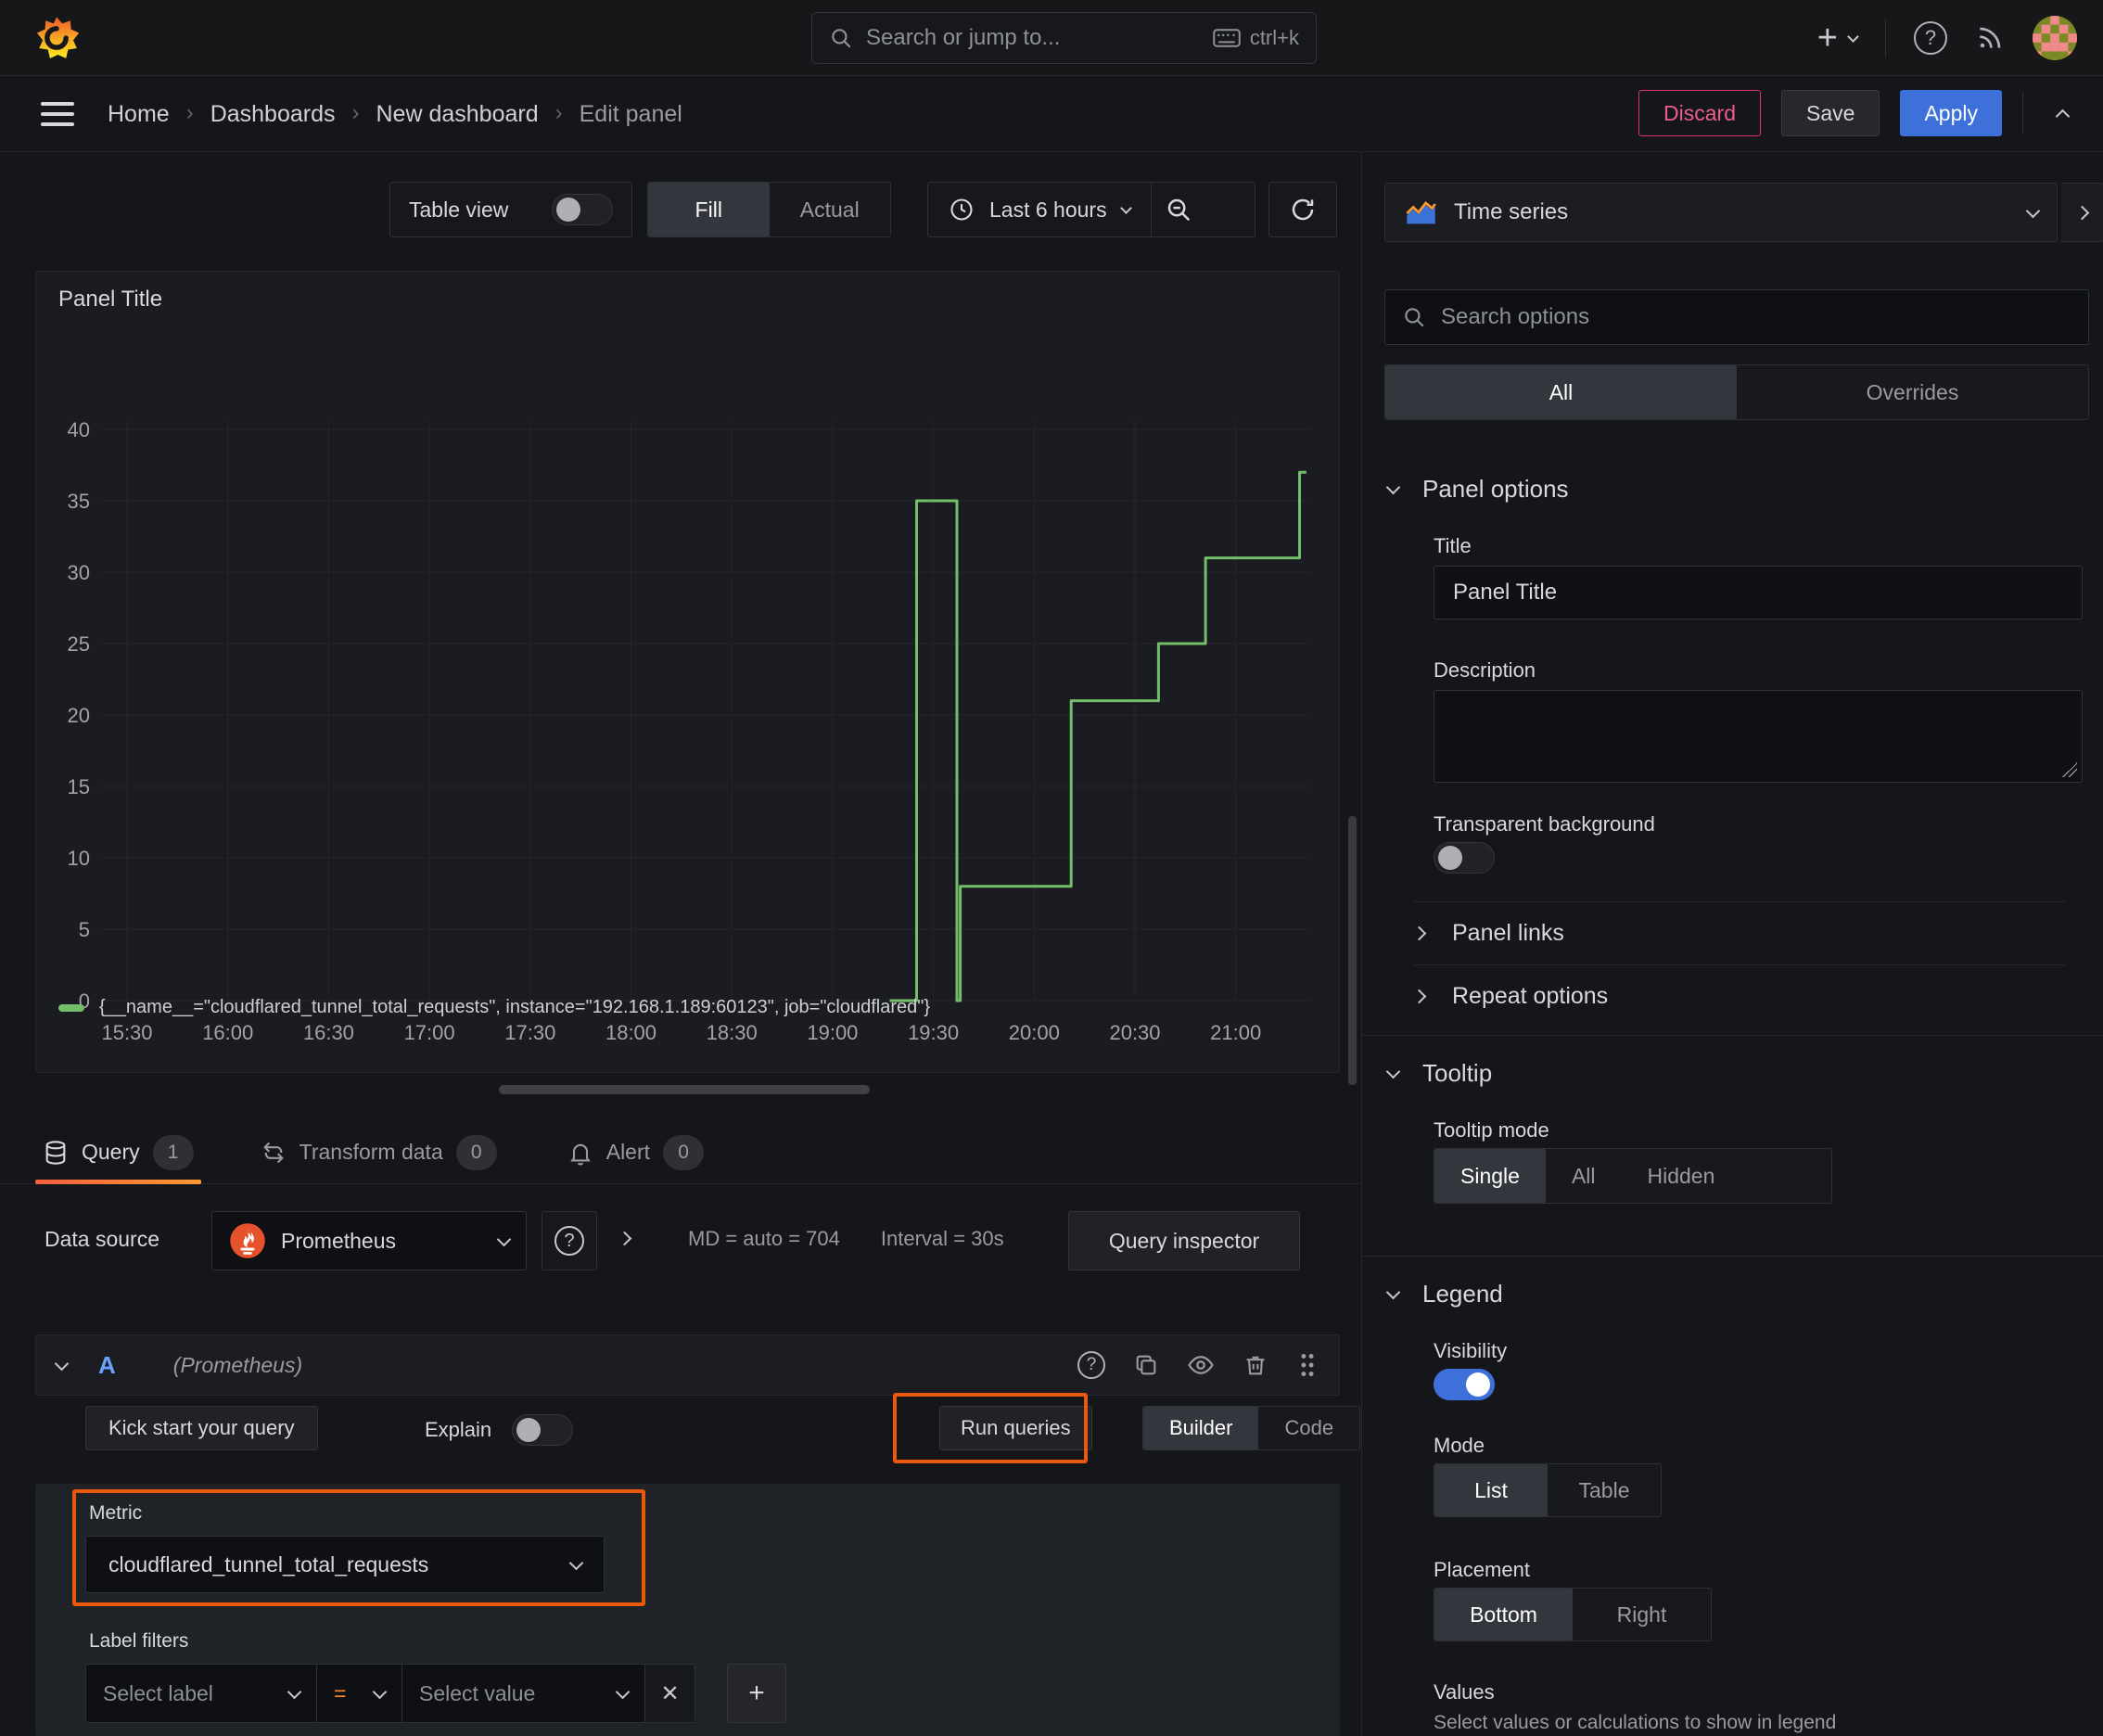 The image size is (2103, 1736). What do you see at coordinates (635, 1152) in the screenshot?
I see `tab-alert: Alert 0` at bounding box center [635, 1152].